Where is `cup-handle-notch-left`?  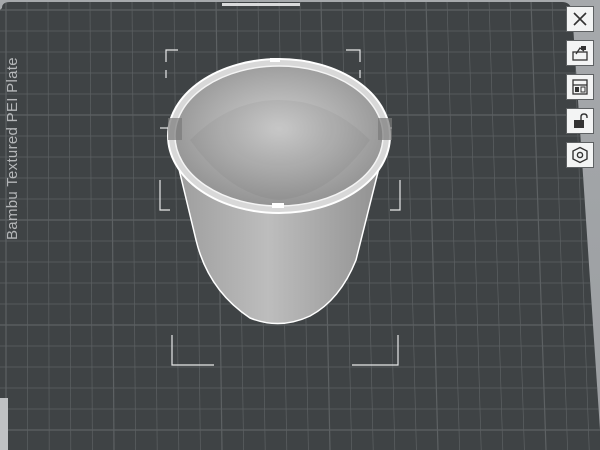
cup-handle-notch-left is located at coordinates (175, 129).